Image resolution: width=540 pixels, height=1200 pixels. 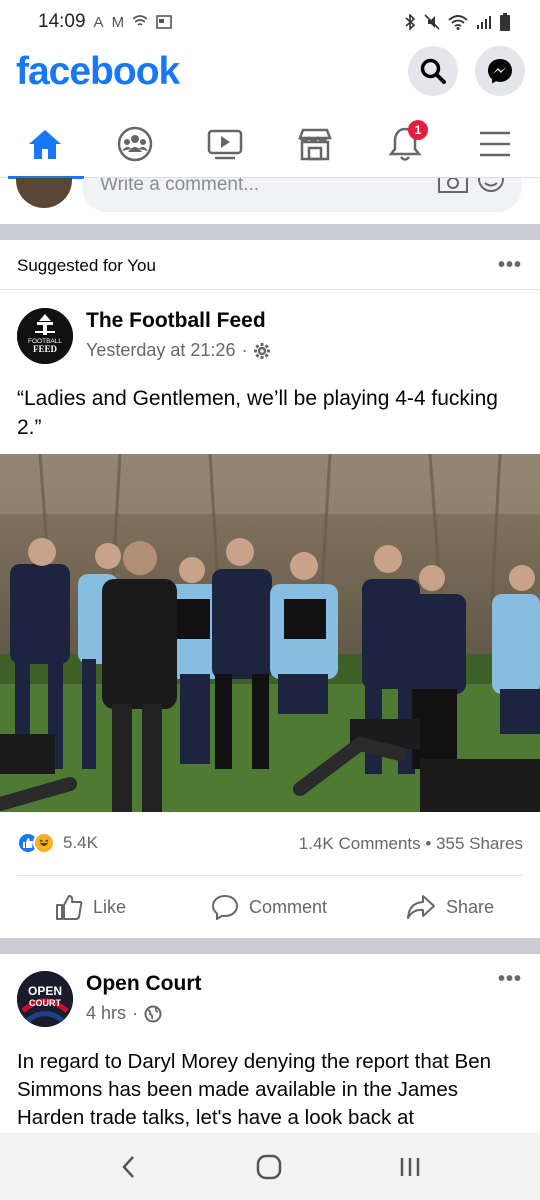 What do you see at coordinates (491, 186) in the screenshot?
I see `emoji-icon` at bounding box center [491, 186].